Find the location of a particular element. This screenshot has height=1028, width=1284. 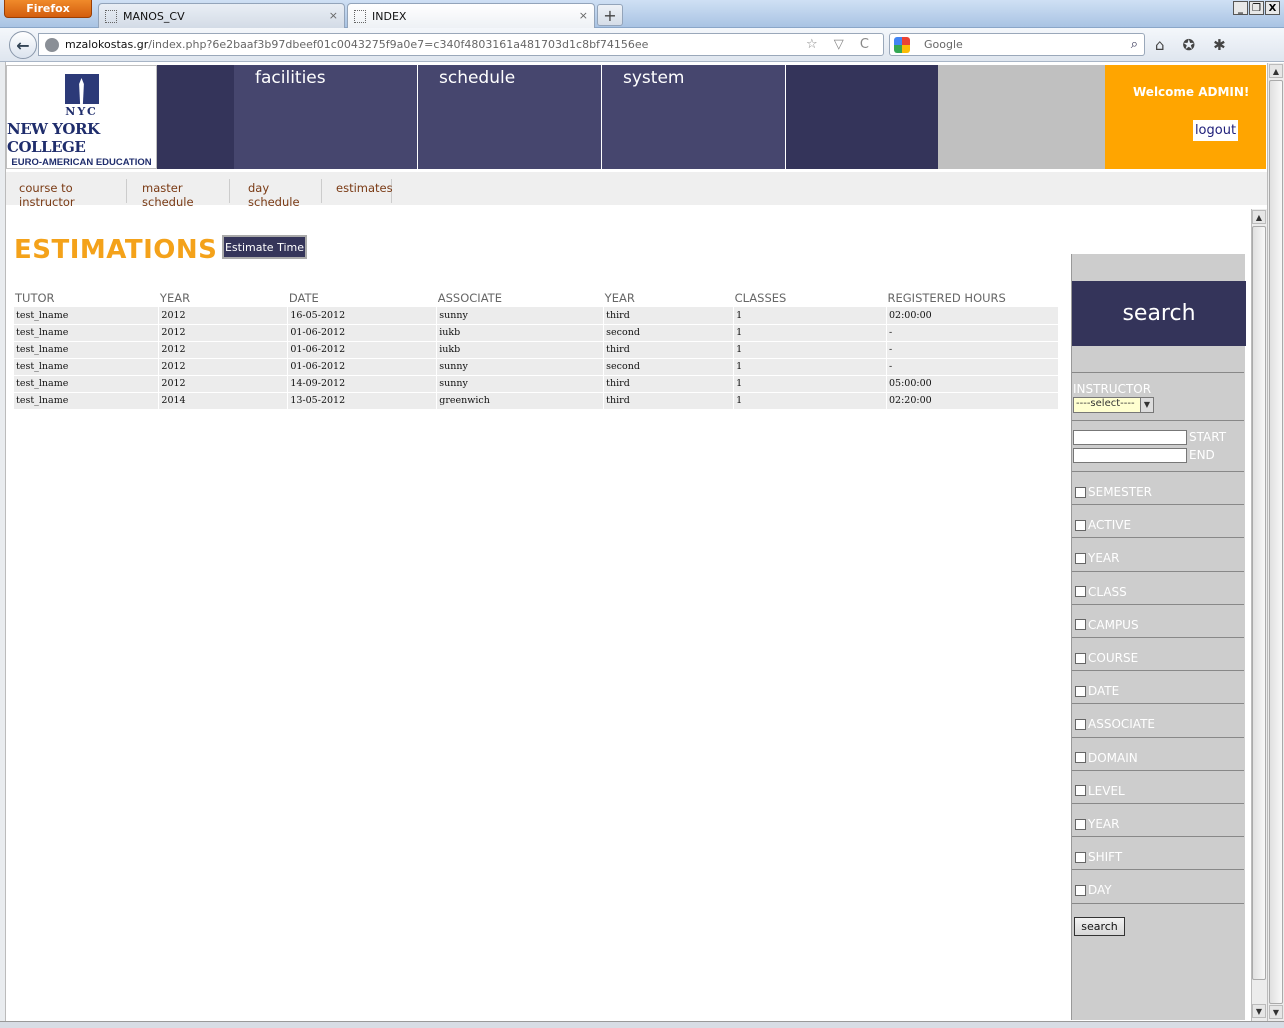

filter-row: DATE is located at coordinates (1097, 691).